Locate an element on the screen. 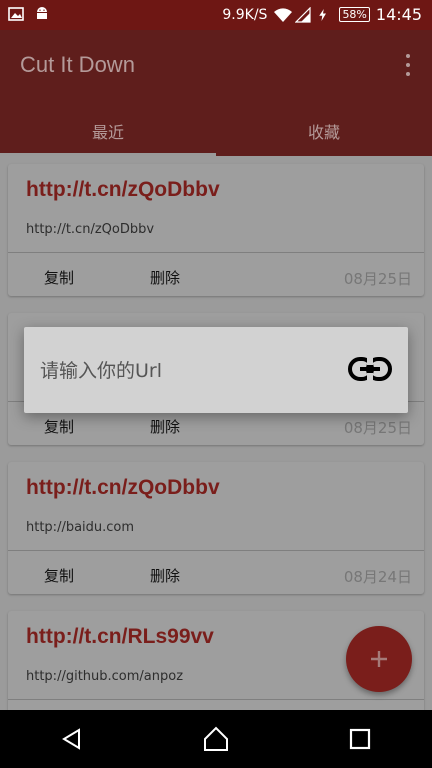 The height and width of the screenshot is (768, 432). short-url: http://t.cn/RLs99vv is located at coordinates (120, 637).